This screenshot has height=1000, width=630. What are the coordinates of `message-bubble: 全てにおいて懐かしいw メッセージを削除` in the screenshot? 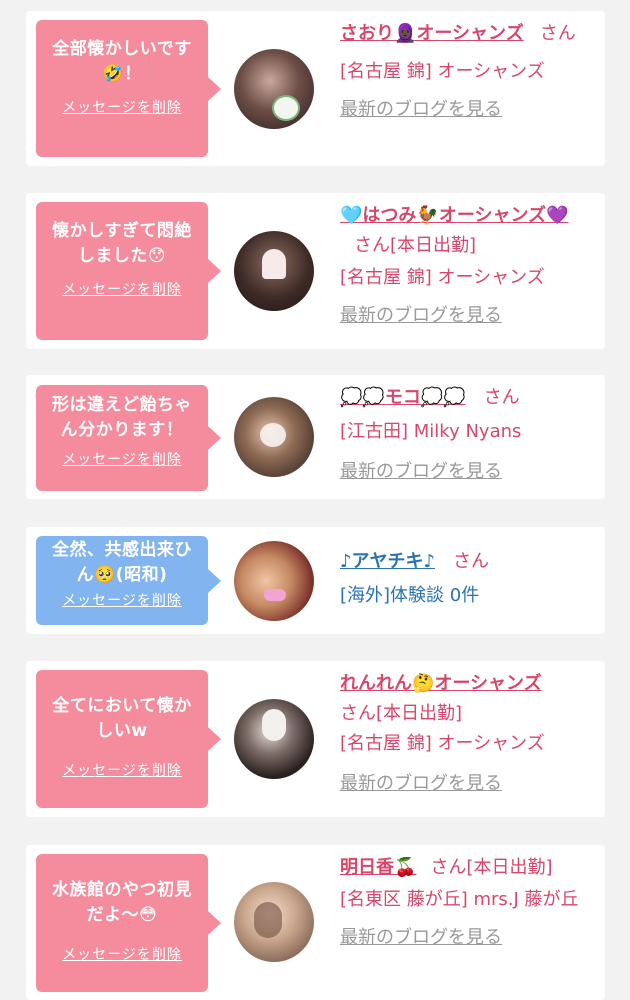 It's located at (128, 739).